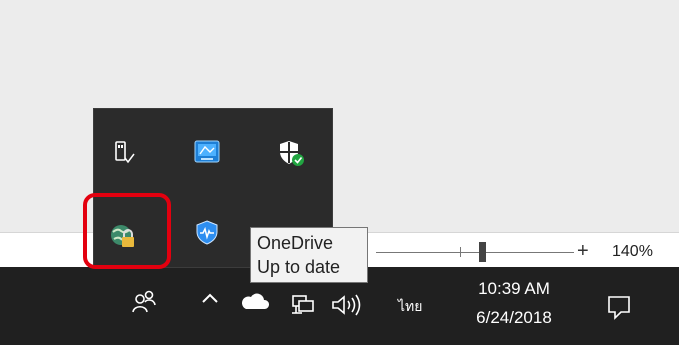 The image size is (679, 345). Describe the element at coordinates (514, 303) in the screenshot. I see `clock: 10:39 AM 6/24/2018` at that location.